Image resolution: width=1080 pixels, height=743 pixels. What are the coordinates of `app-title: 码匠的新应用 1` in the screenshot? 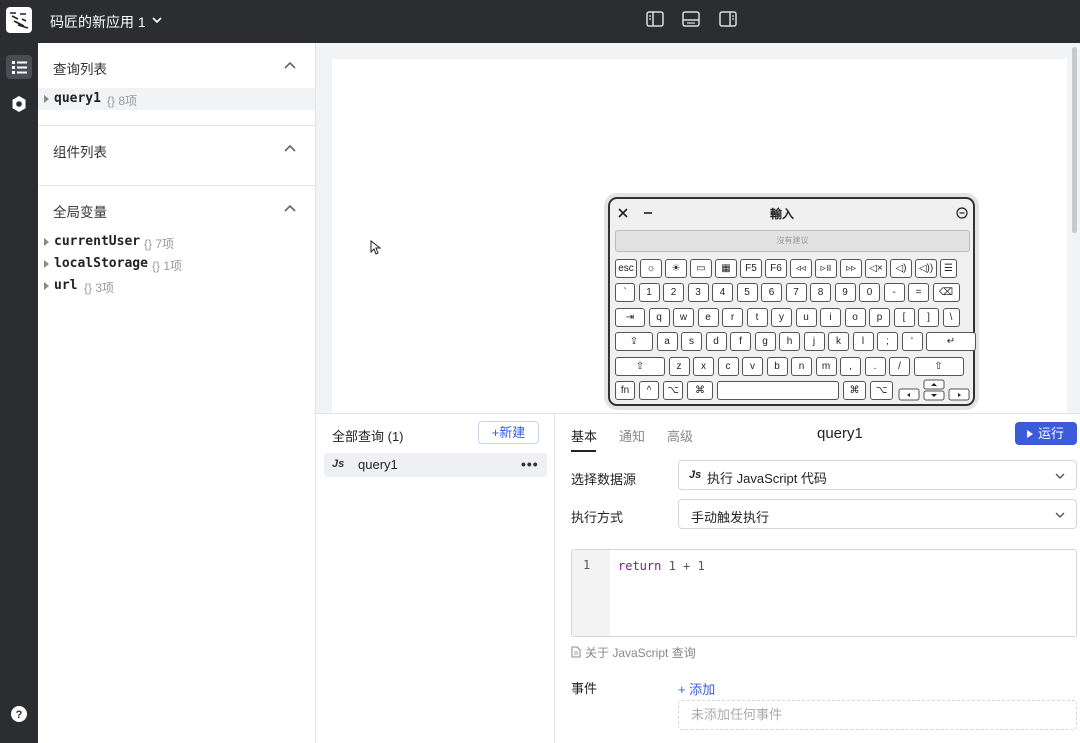 It's located at (98, 22).